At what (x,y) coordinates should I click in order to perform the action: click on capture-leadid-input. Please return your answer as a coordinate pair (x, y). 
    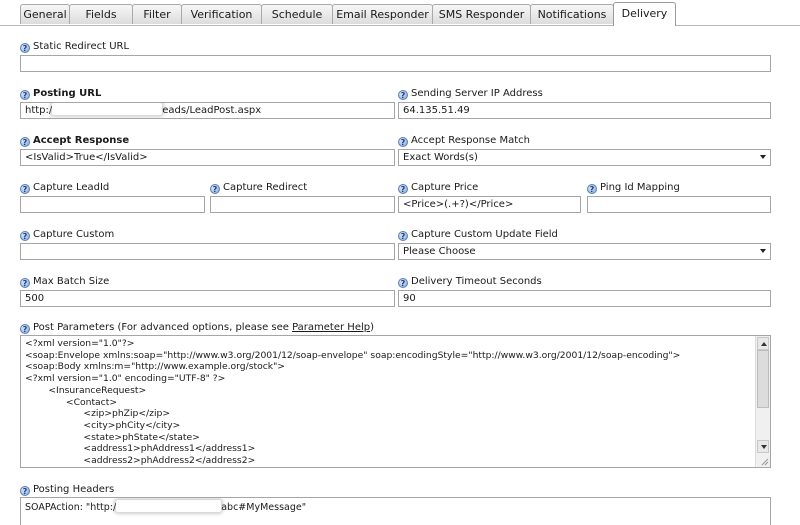
    Looking at the image, I should click on (112, 204).